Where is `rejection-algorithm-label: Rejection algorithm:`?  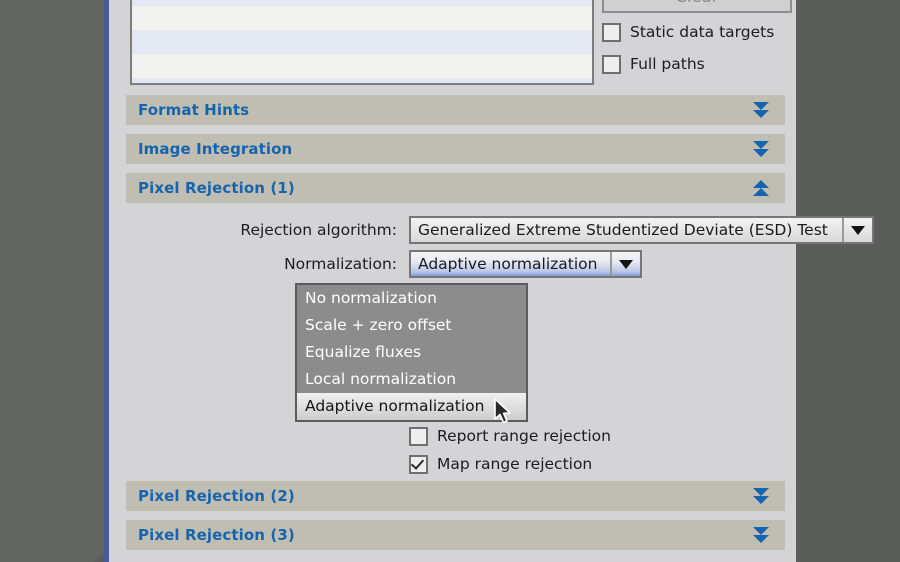
rejection-algorithm-label: Rejection algorithm: is located at coordinates (318, 230).